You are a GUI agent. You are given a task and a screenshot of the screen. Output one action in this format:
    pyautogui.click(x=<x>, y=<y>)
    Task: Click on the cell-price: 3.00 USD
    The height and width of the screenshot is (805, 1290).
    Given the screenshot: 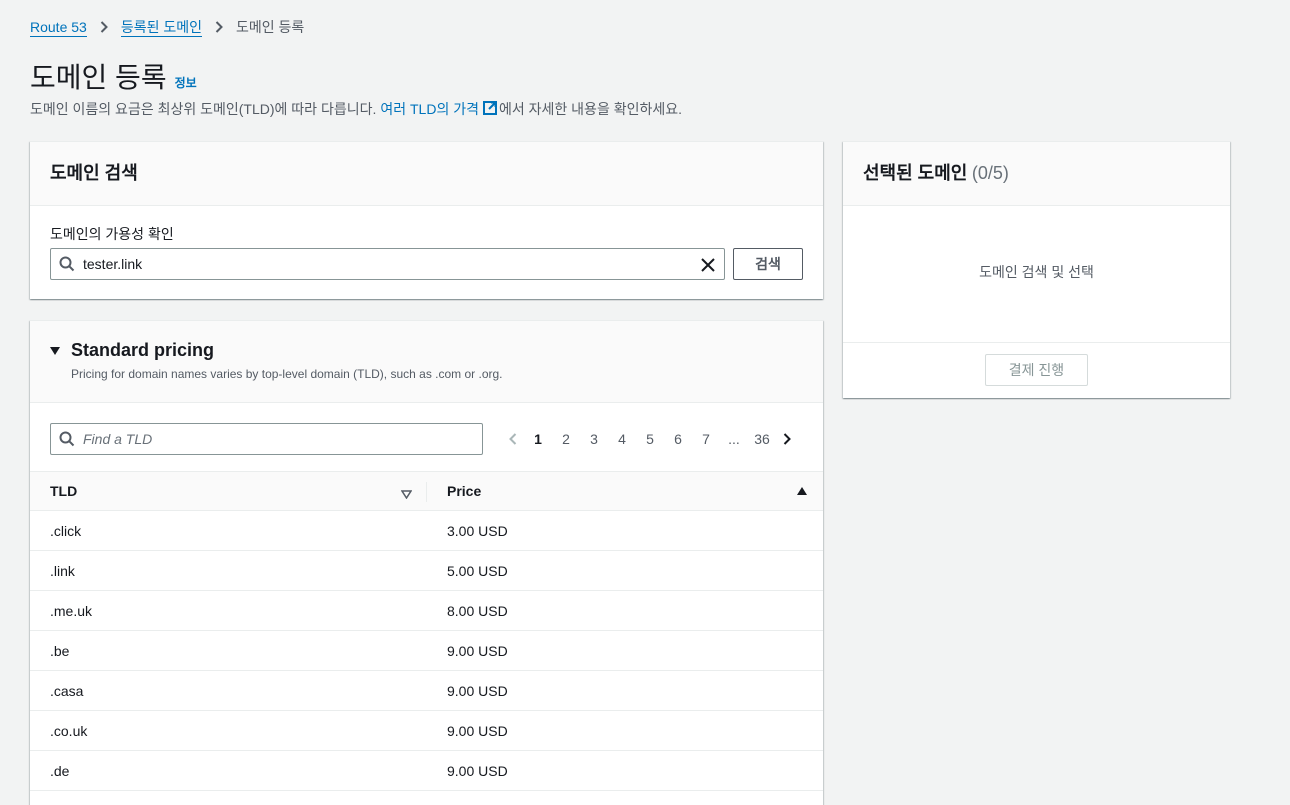 What is the action you would take?
    pyautogui.click(x=477, y=531)
    